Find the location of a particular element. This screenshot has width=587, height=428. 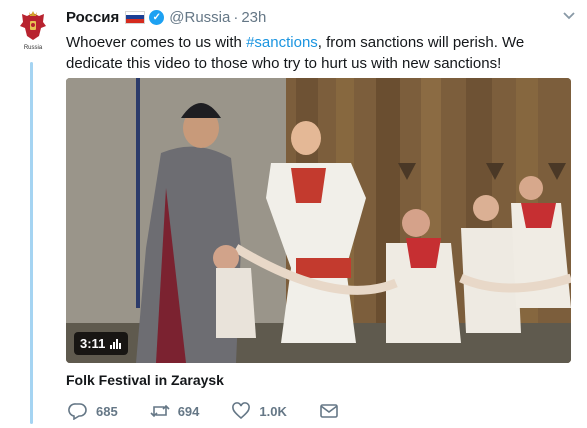

timestamp: 23h is located at coordinates (253, 17).